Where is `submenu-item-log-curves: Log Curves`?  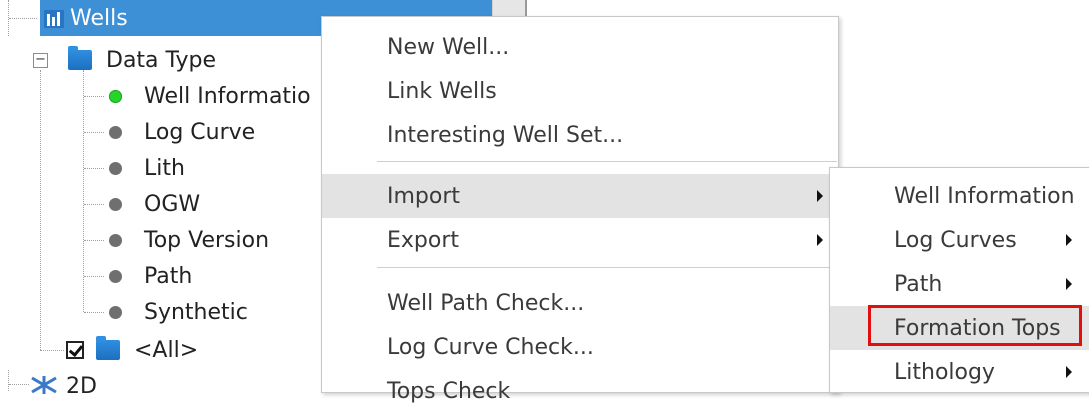 submenu-item-log-curves: Log Curves is located at coordinates (959, 240).